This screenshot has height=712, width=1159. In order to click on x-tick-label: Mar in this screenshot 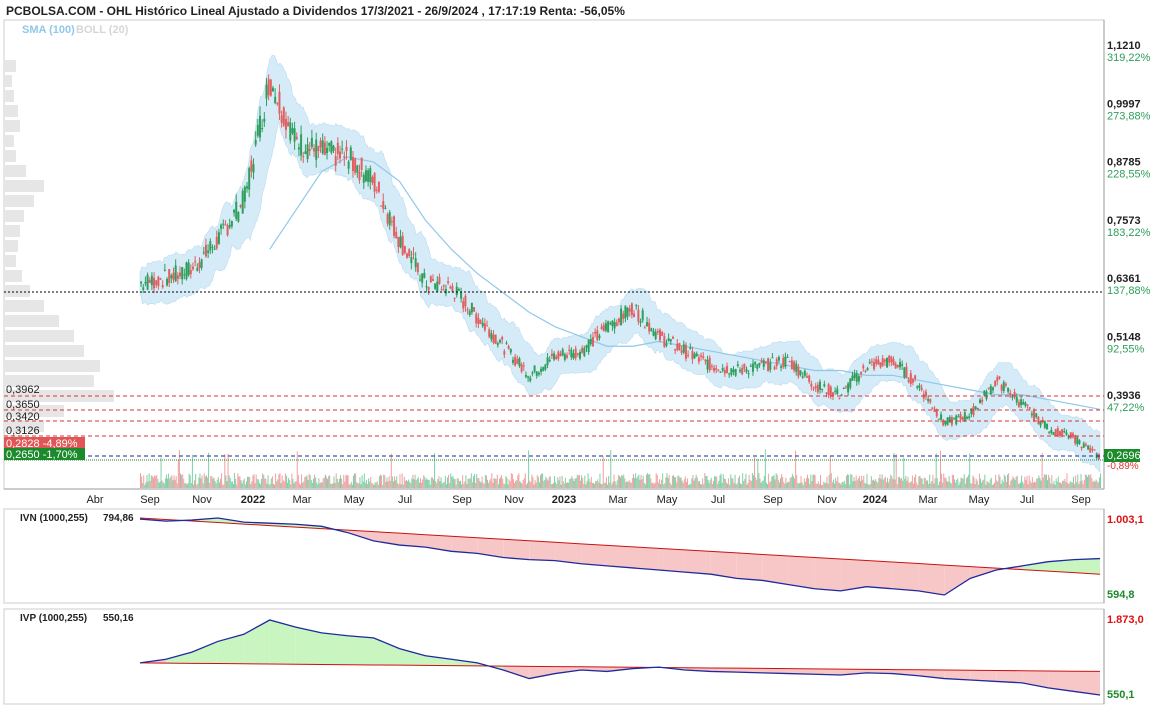, I will do `click(618, 500)`.